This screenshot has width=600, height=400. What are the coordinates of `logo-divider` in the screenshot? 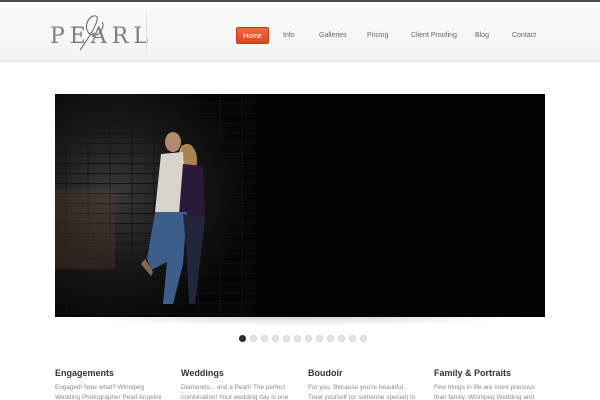 It's located at (146, 33).